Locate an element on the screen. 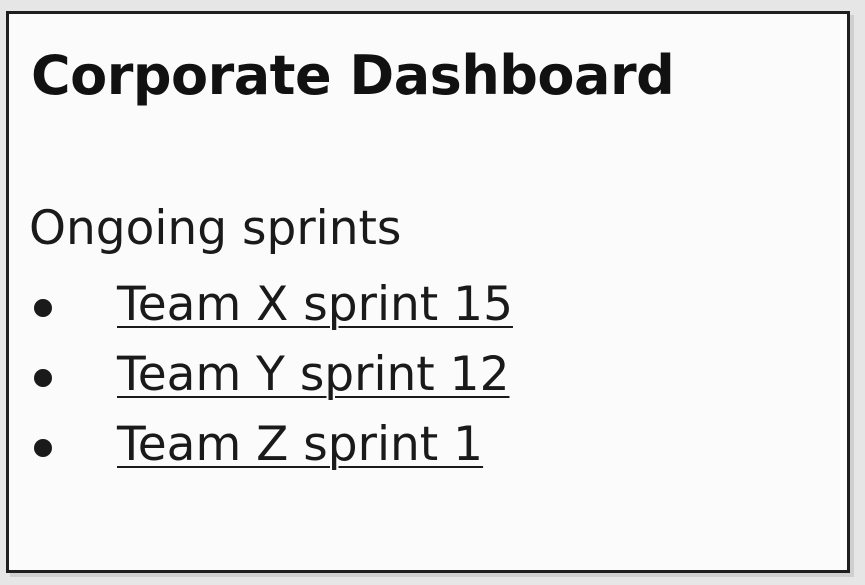  sprint-link-team-x: Team X sprint 15 is located at coordinates (315, 305).